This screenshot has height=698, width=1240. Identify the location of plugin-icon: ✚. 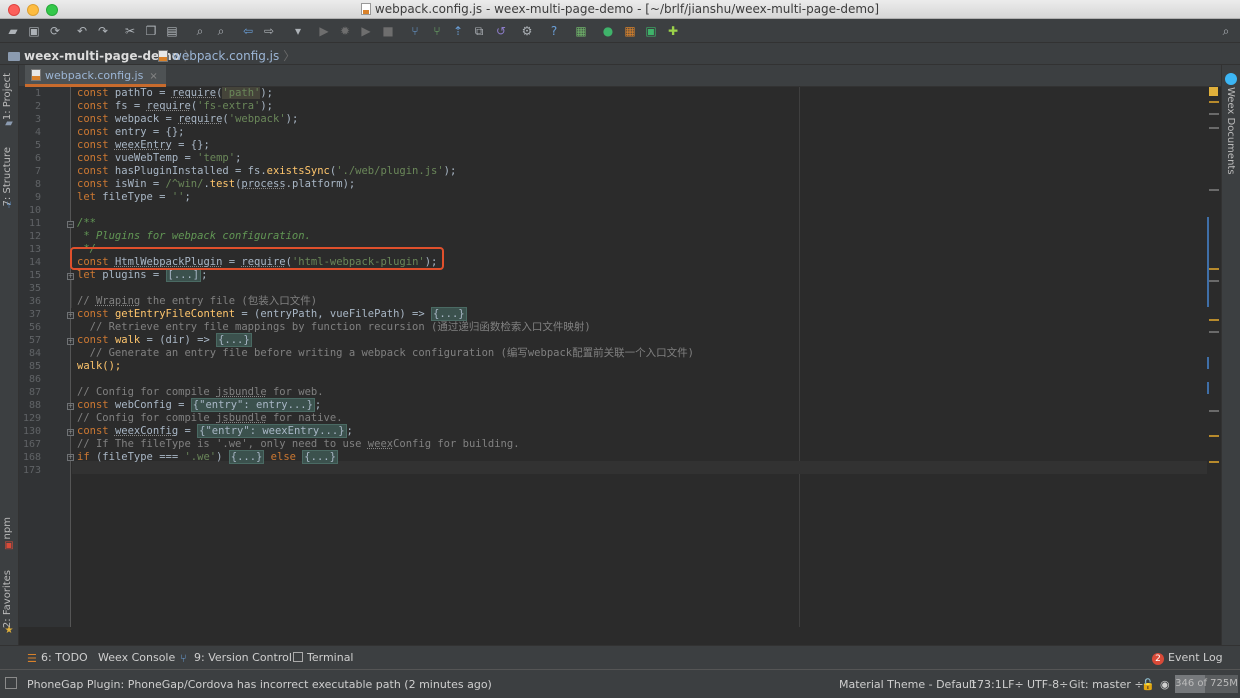
(673, 31).